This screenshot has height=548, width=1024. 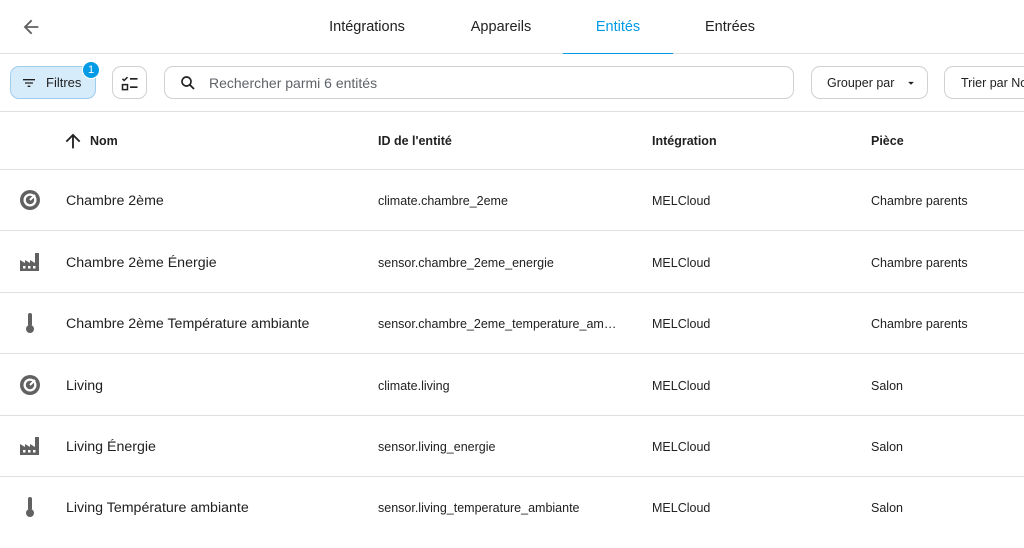 I want to click on entity-id: sensor.living_energie, so click(x=437, y=446).